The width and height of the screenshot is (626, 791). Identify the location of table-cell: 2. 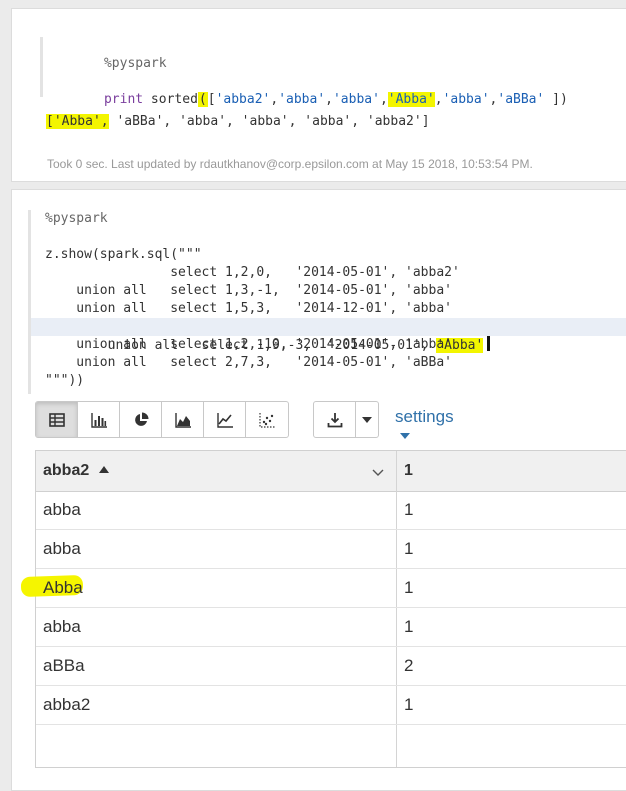
(409, 665).